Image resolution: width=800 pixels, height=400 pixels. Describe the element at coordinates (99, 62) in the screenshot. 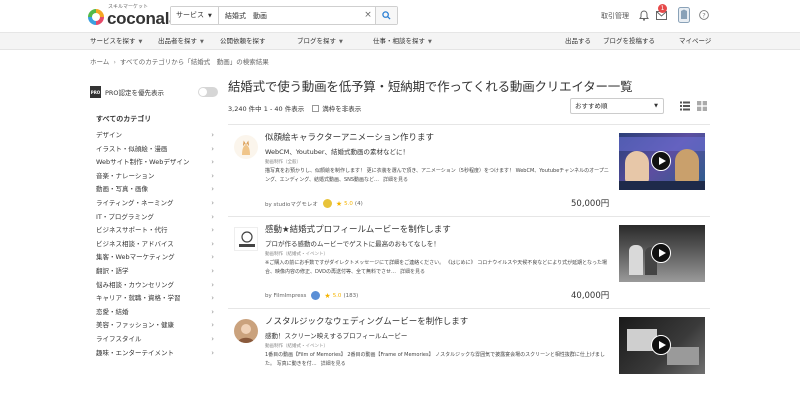

I see `breadcrumb-home: ホーム` at that location.